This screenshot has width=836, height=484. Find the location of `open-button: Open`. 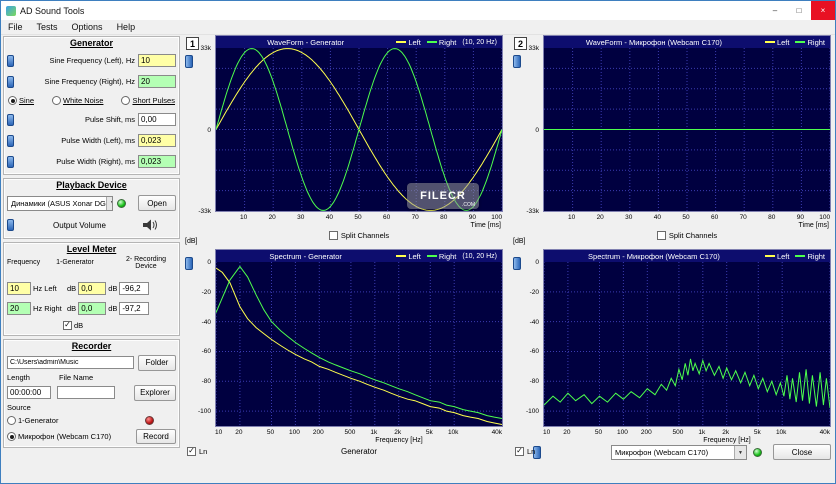

open-button: Open is located at coordinates (157, 203).